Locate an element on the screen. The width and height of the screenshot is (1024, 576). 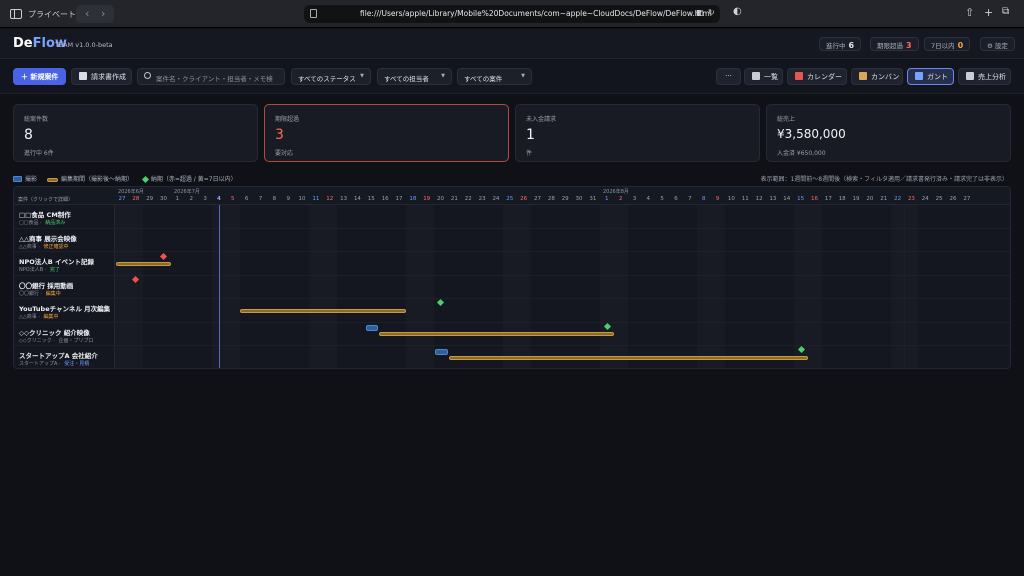
stat-label: 期限超過 is located at coordinates (287, 119).